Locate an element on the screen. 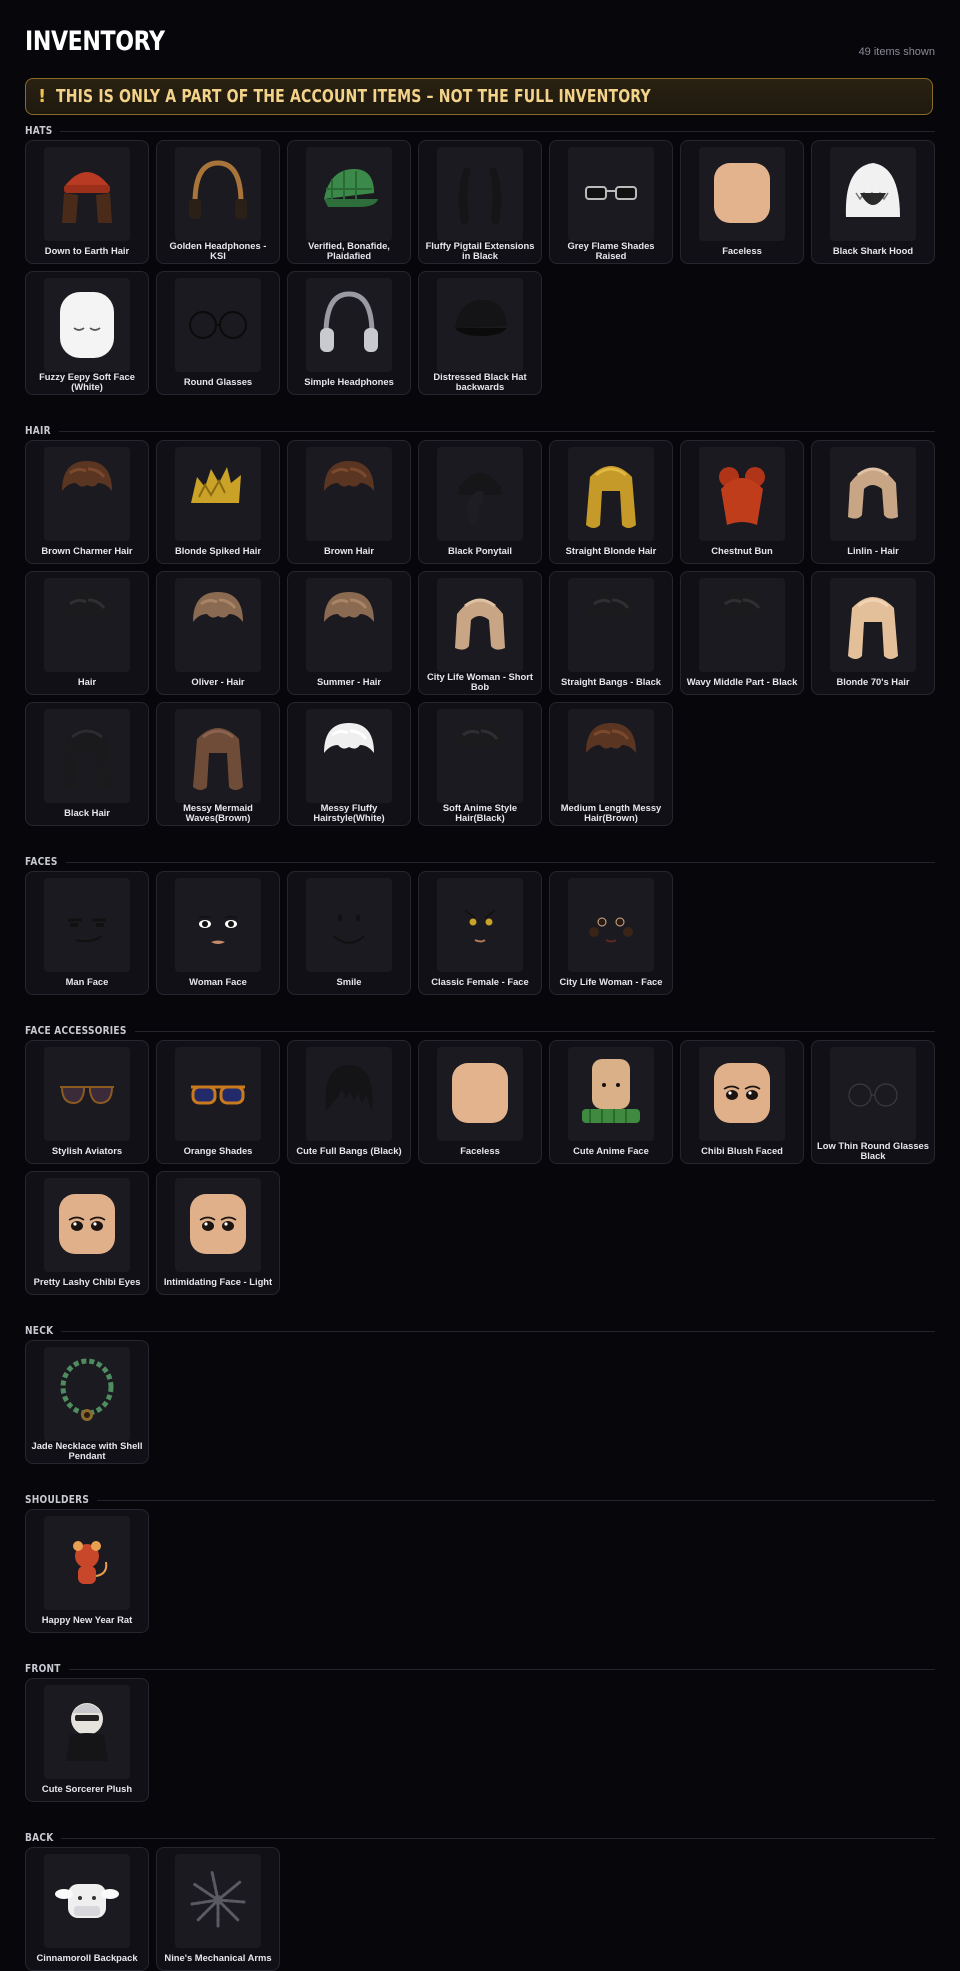 The width and height of the screenshot is (960, 1971). section-label: FACE ACCESSORIES is located at coordinates (76, 1030).